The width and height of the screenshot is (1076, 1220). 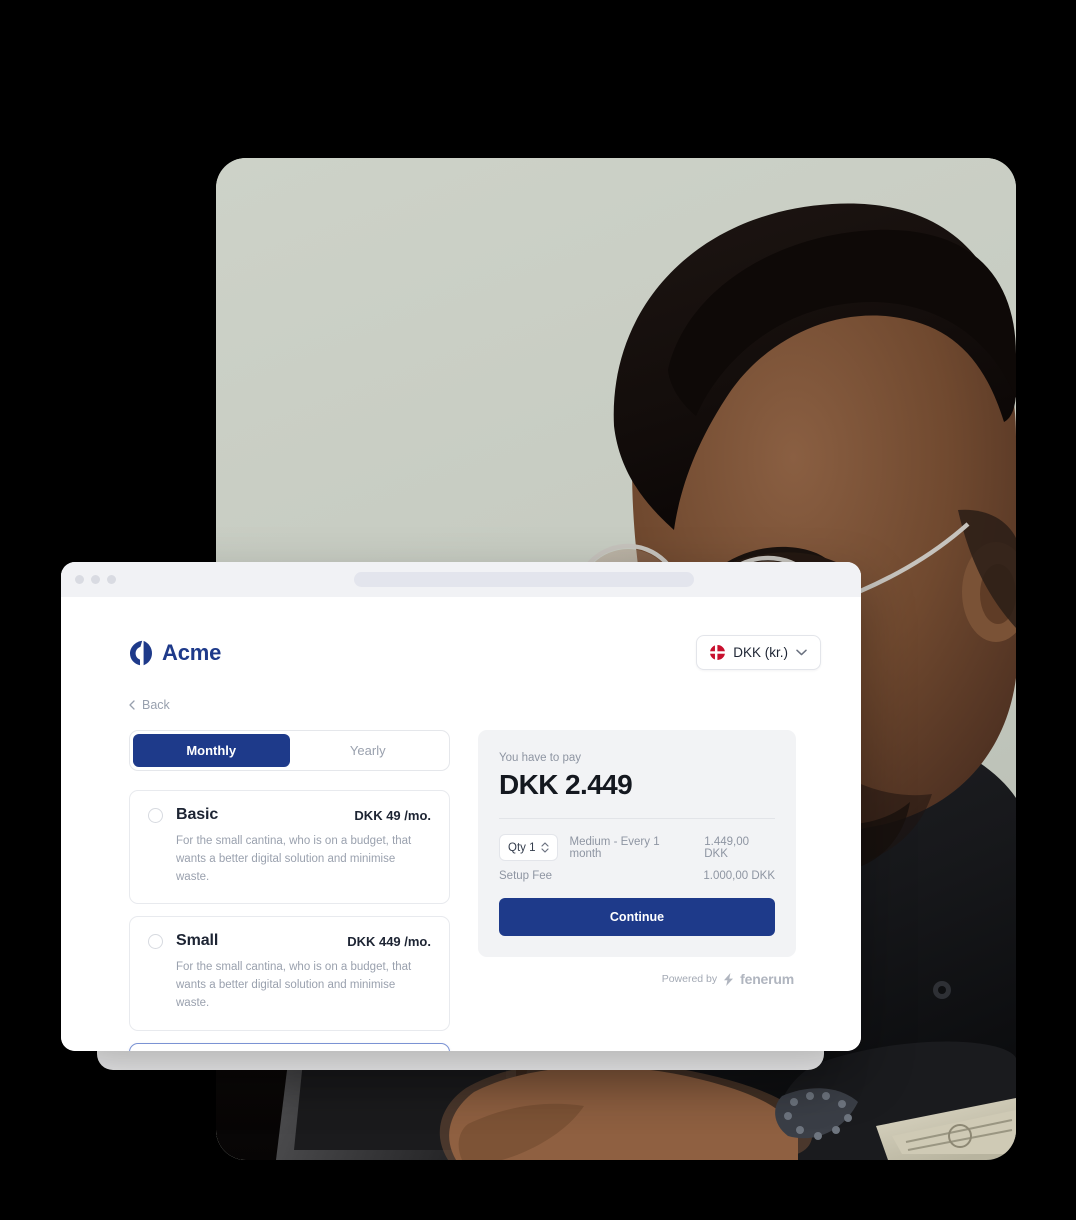 What do you see at coordinates (718, 652) in the screenshot?
I see `denmark-flag-icon` at bounding box center [718, 652].